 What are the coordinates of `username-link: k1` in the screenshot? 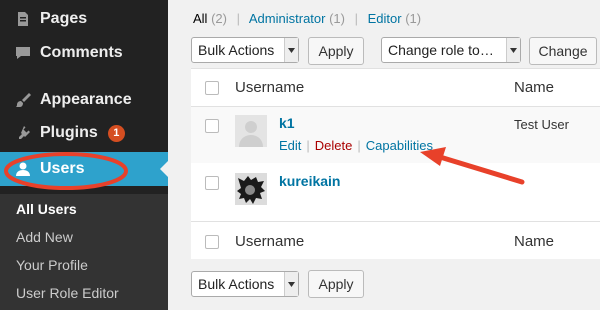 It's located at (287, 123).